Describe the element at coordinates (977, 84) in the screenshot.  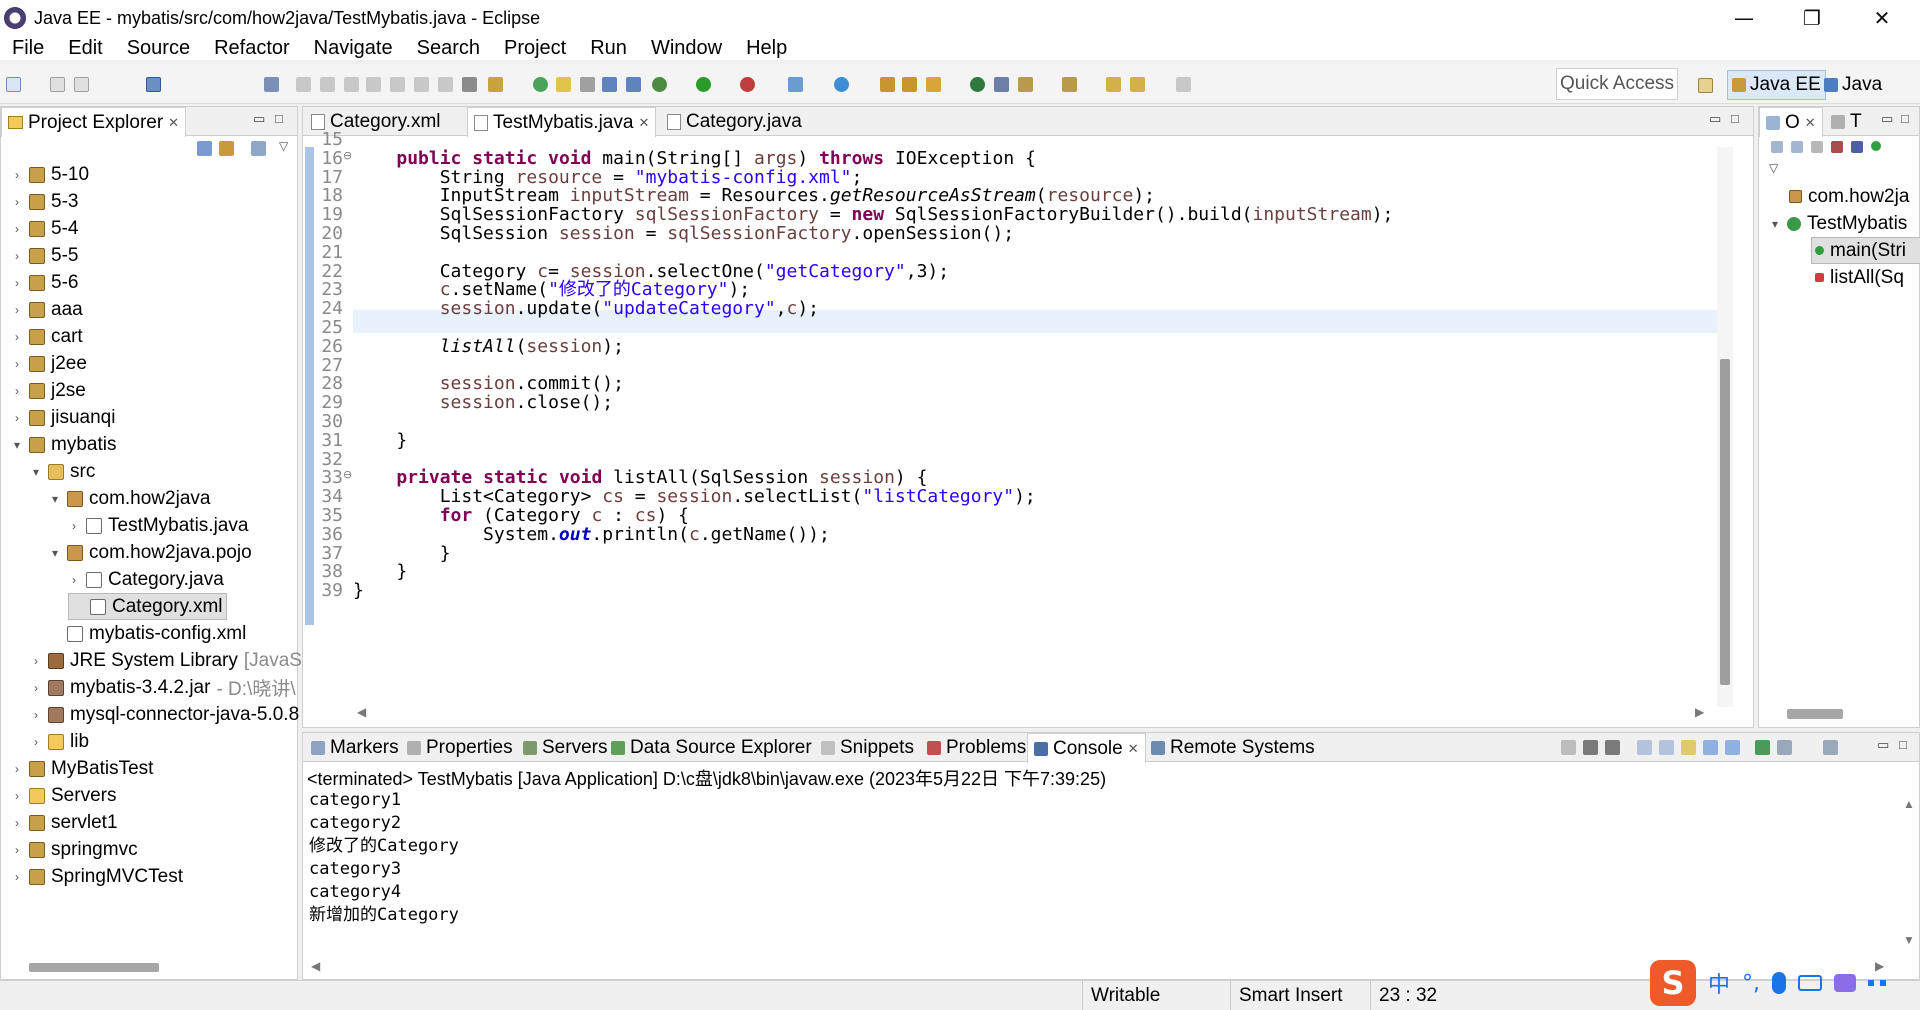
I see `web-browser-icon` at that location.